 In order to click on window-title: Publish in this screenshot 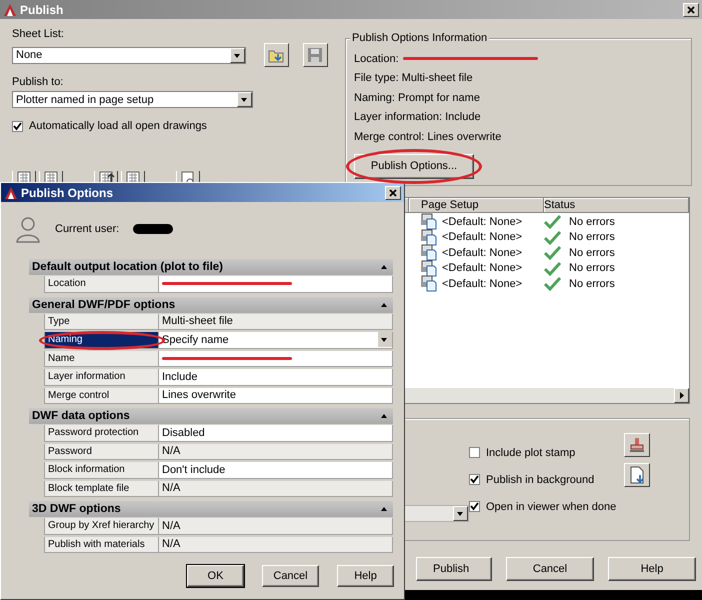, I will do `click(42, 9)`.